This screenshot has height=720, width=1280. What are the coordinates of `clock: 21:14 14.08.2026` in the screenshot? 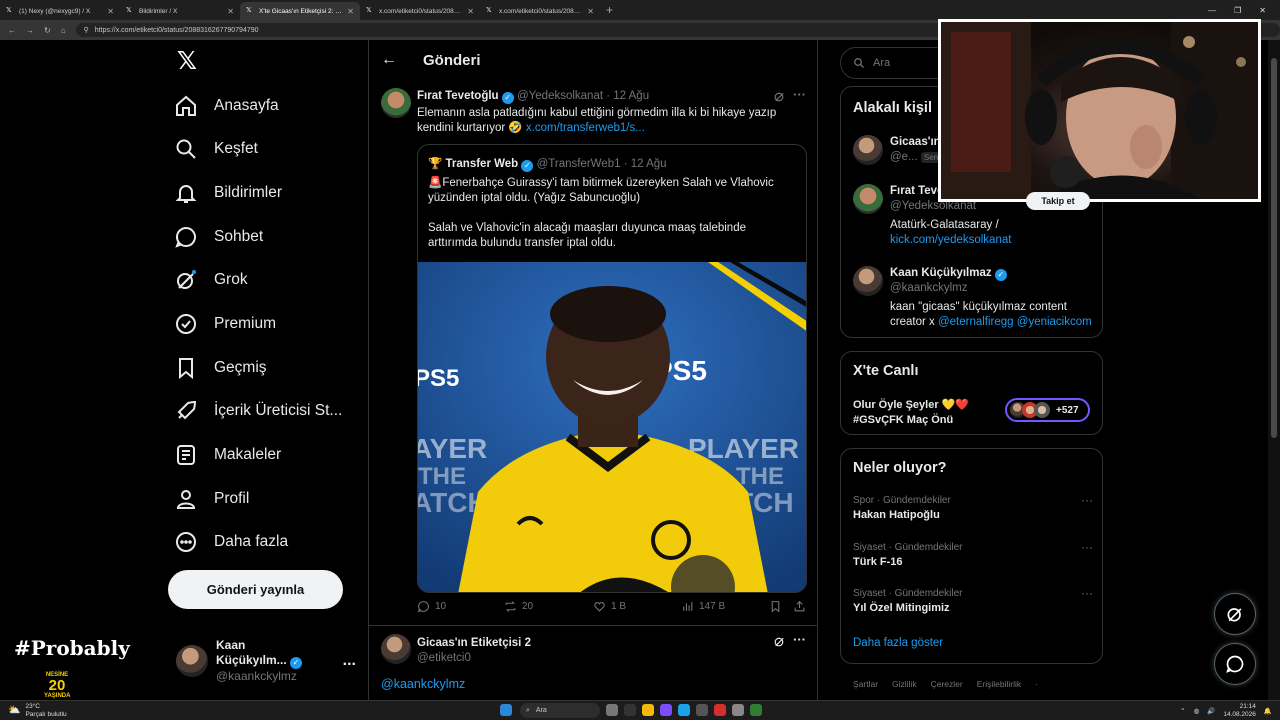 It's located at (1239, 711).